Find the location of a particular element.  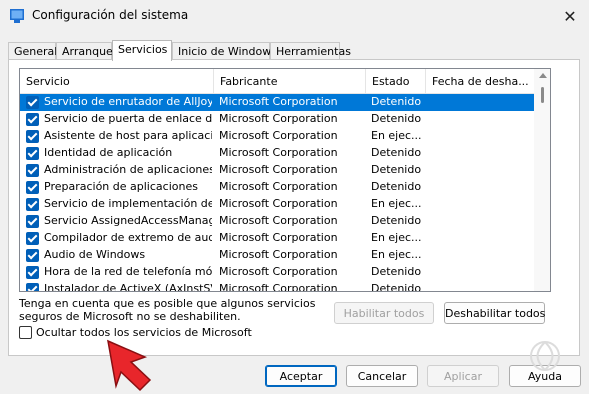

ok-button: Aceptar is located at coordinates (301, 376).